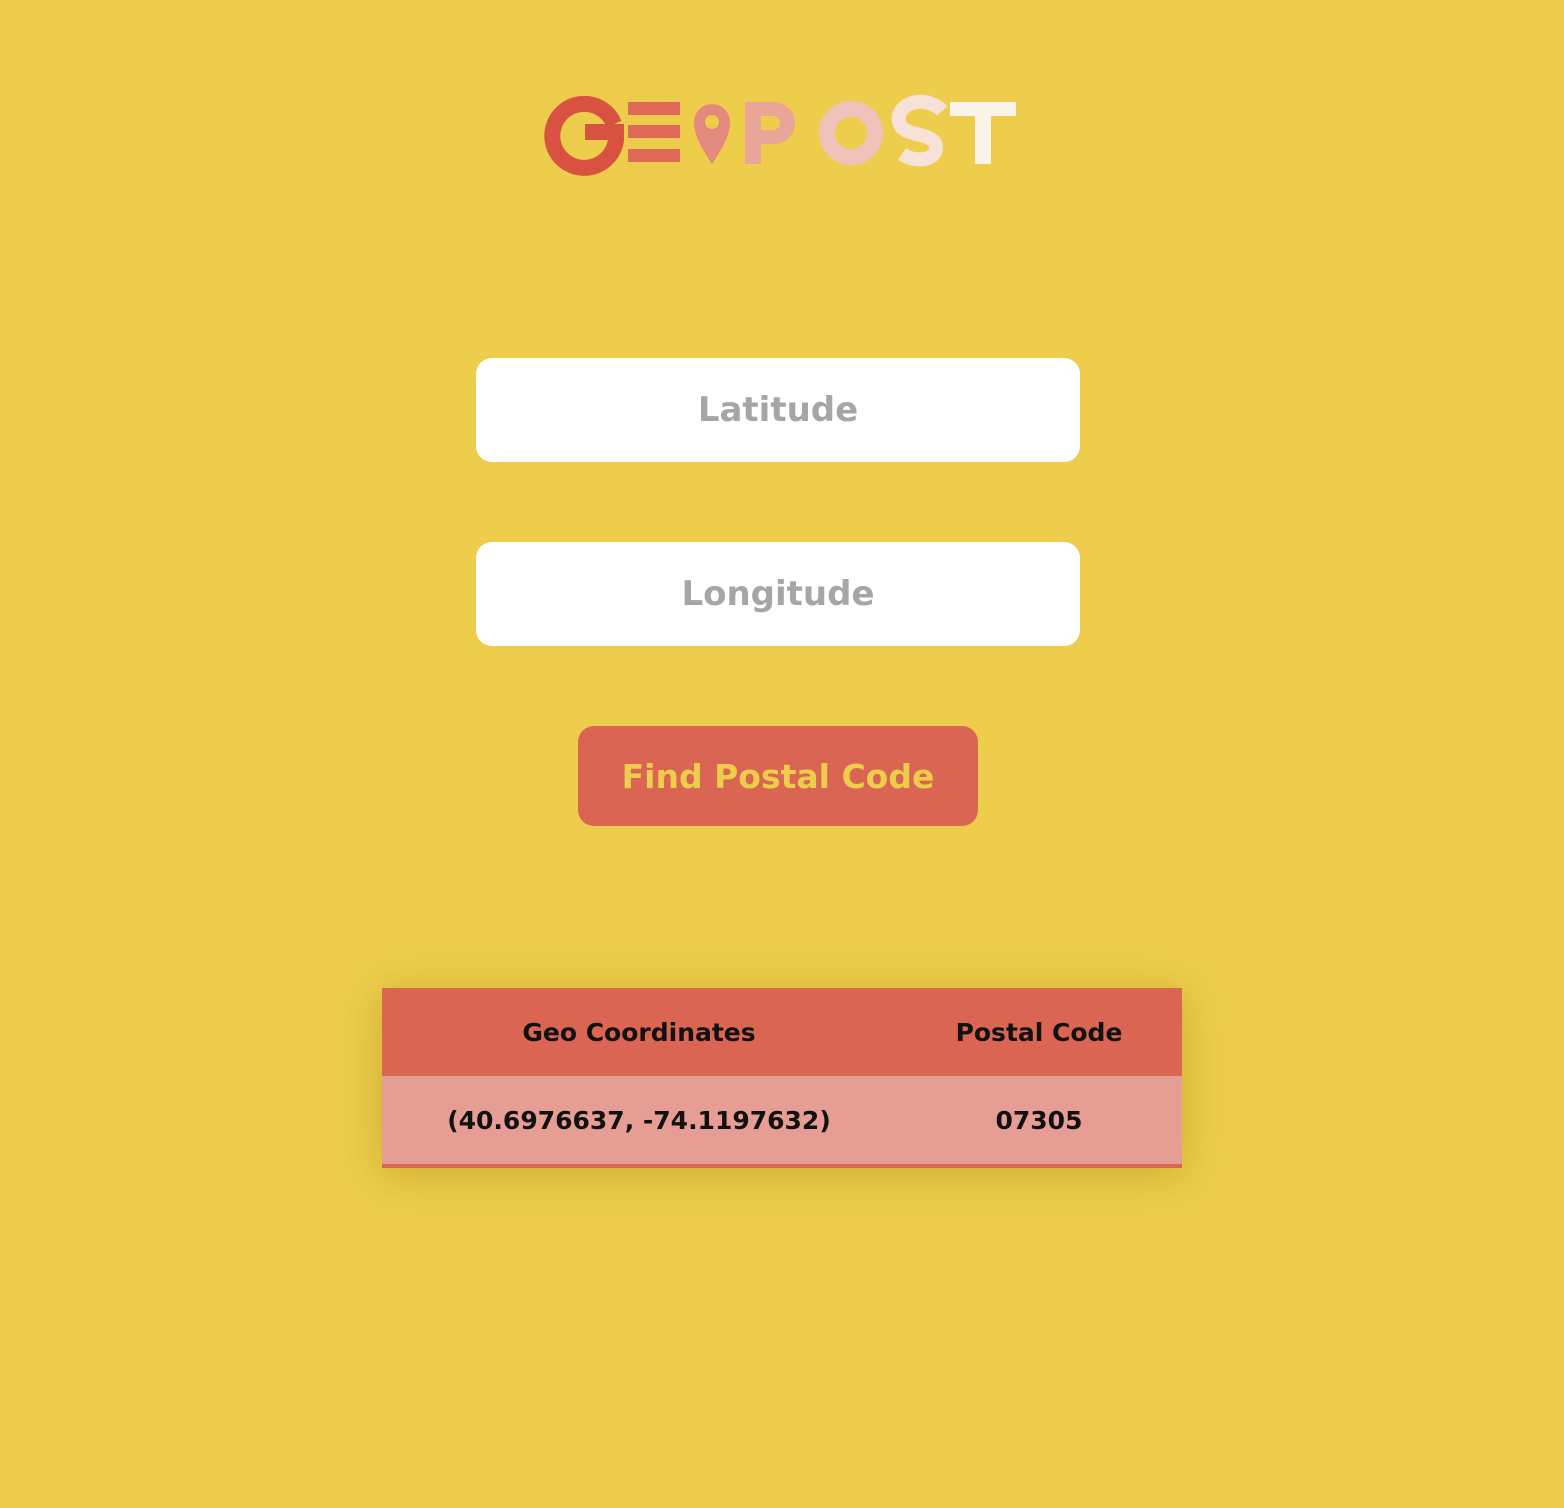 This screenshot has height=1508, width=1564. Describe the element at coordinates (654, 132) in the screenshot. I see `logo-letter-e` at that location.